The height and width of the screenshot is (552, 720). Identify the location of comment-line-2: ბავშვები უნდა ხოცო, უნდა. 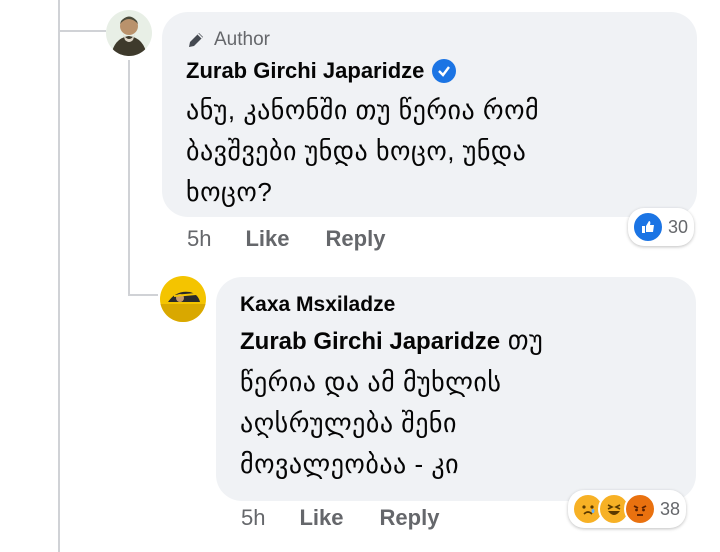
(356, 151).